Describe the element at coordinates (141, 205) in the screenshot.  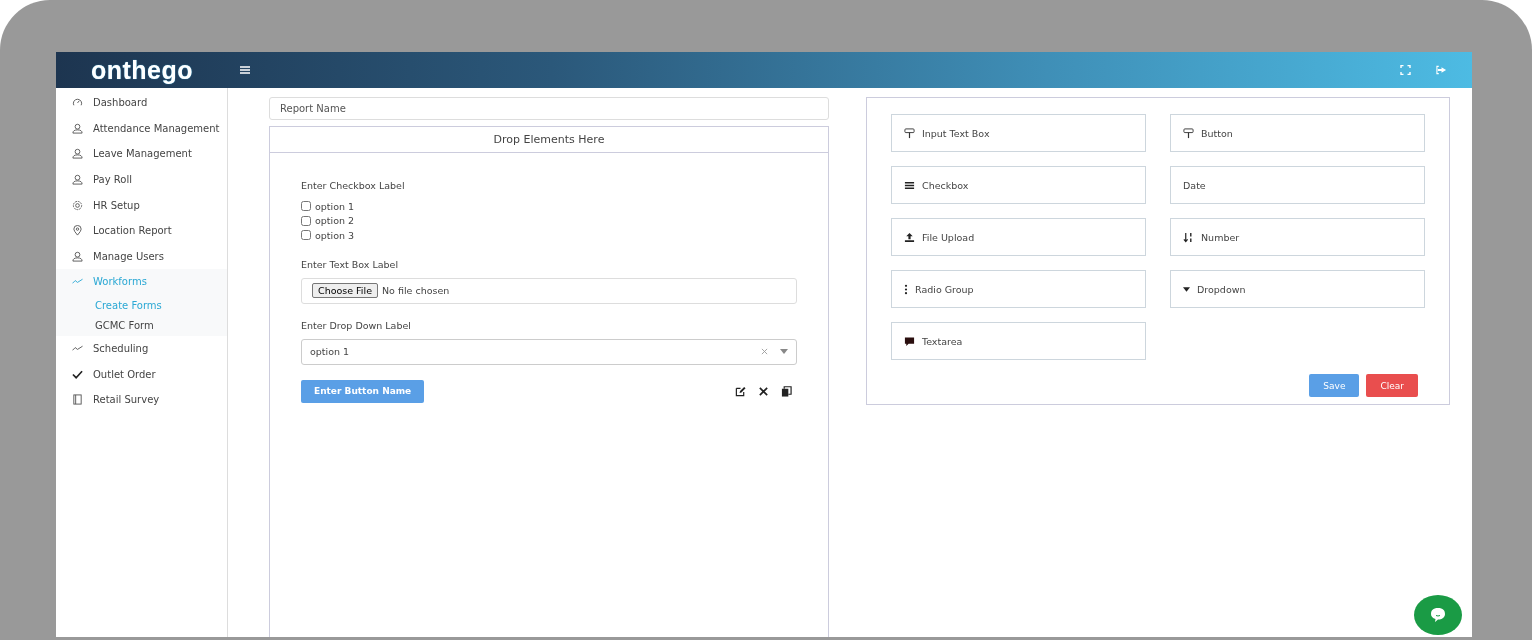
I see `sidebar-item: HR Setup` at that location.